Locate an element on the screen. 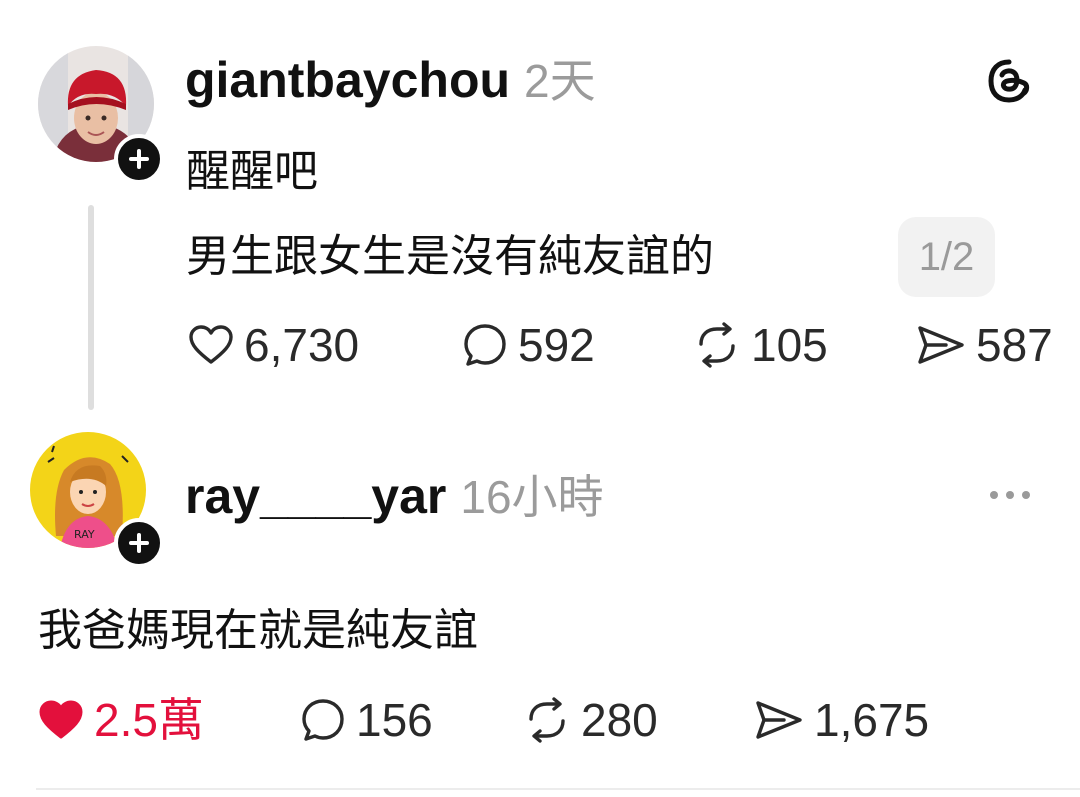 The width and height of the screenshot is (1080, 797). reply-share-button: 1,675 is located at coordinates (841, 720).